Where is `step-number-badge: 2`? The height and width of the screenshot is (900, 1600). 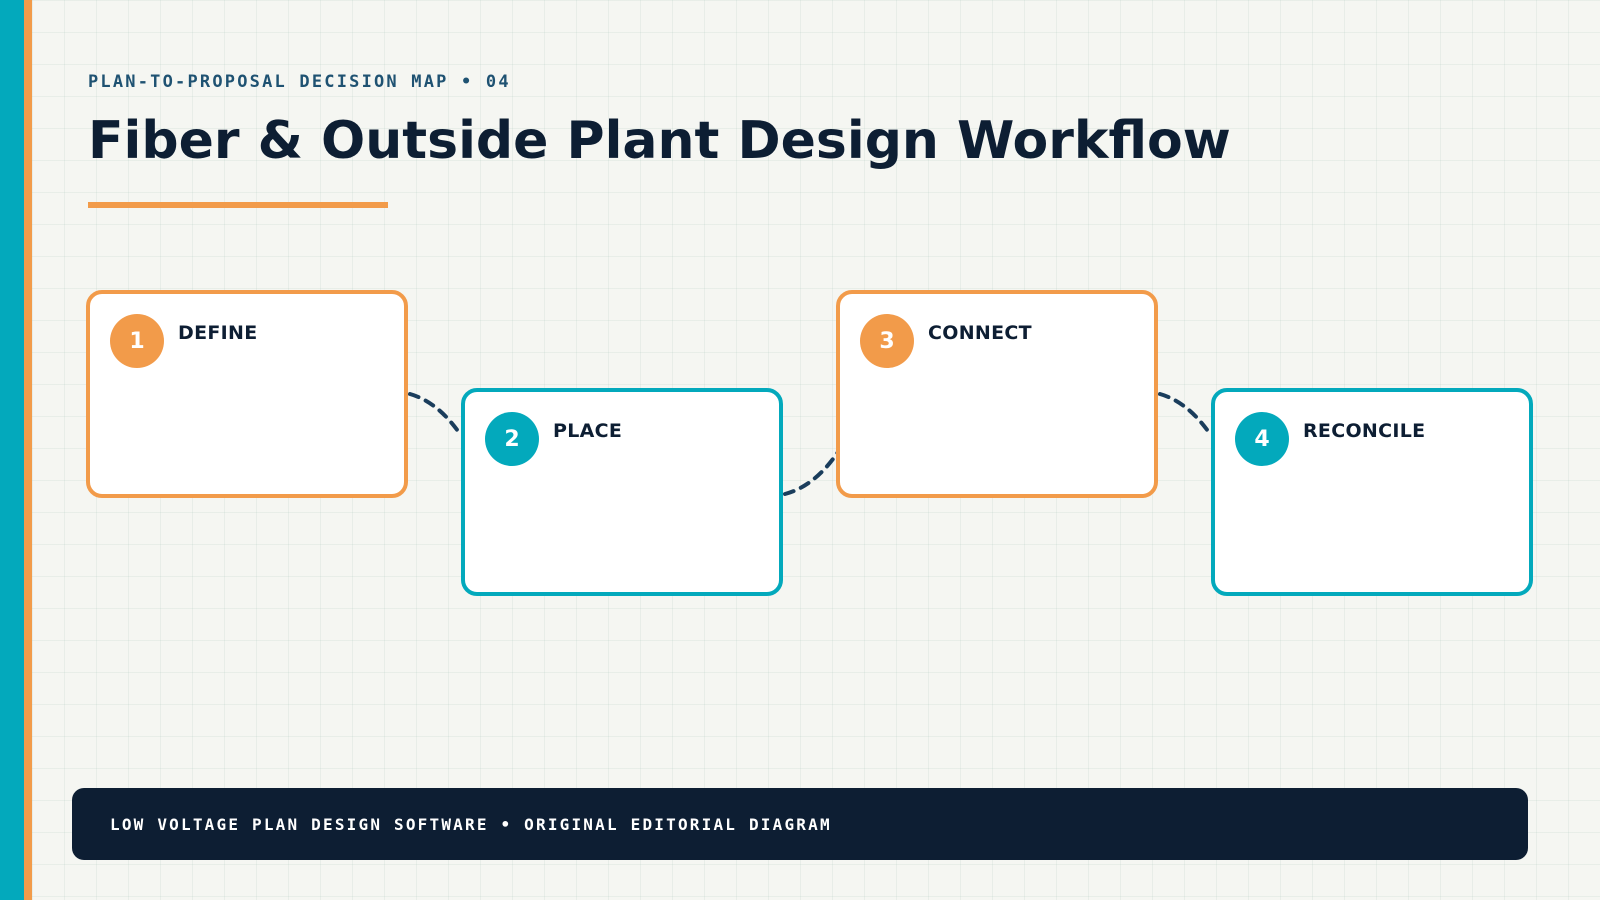
step-number-badge: 2 is located at coordinates (512, 439).